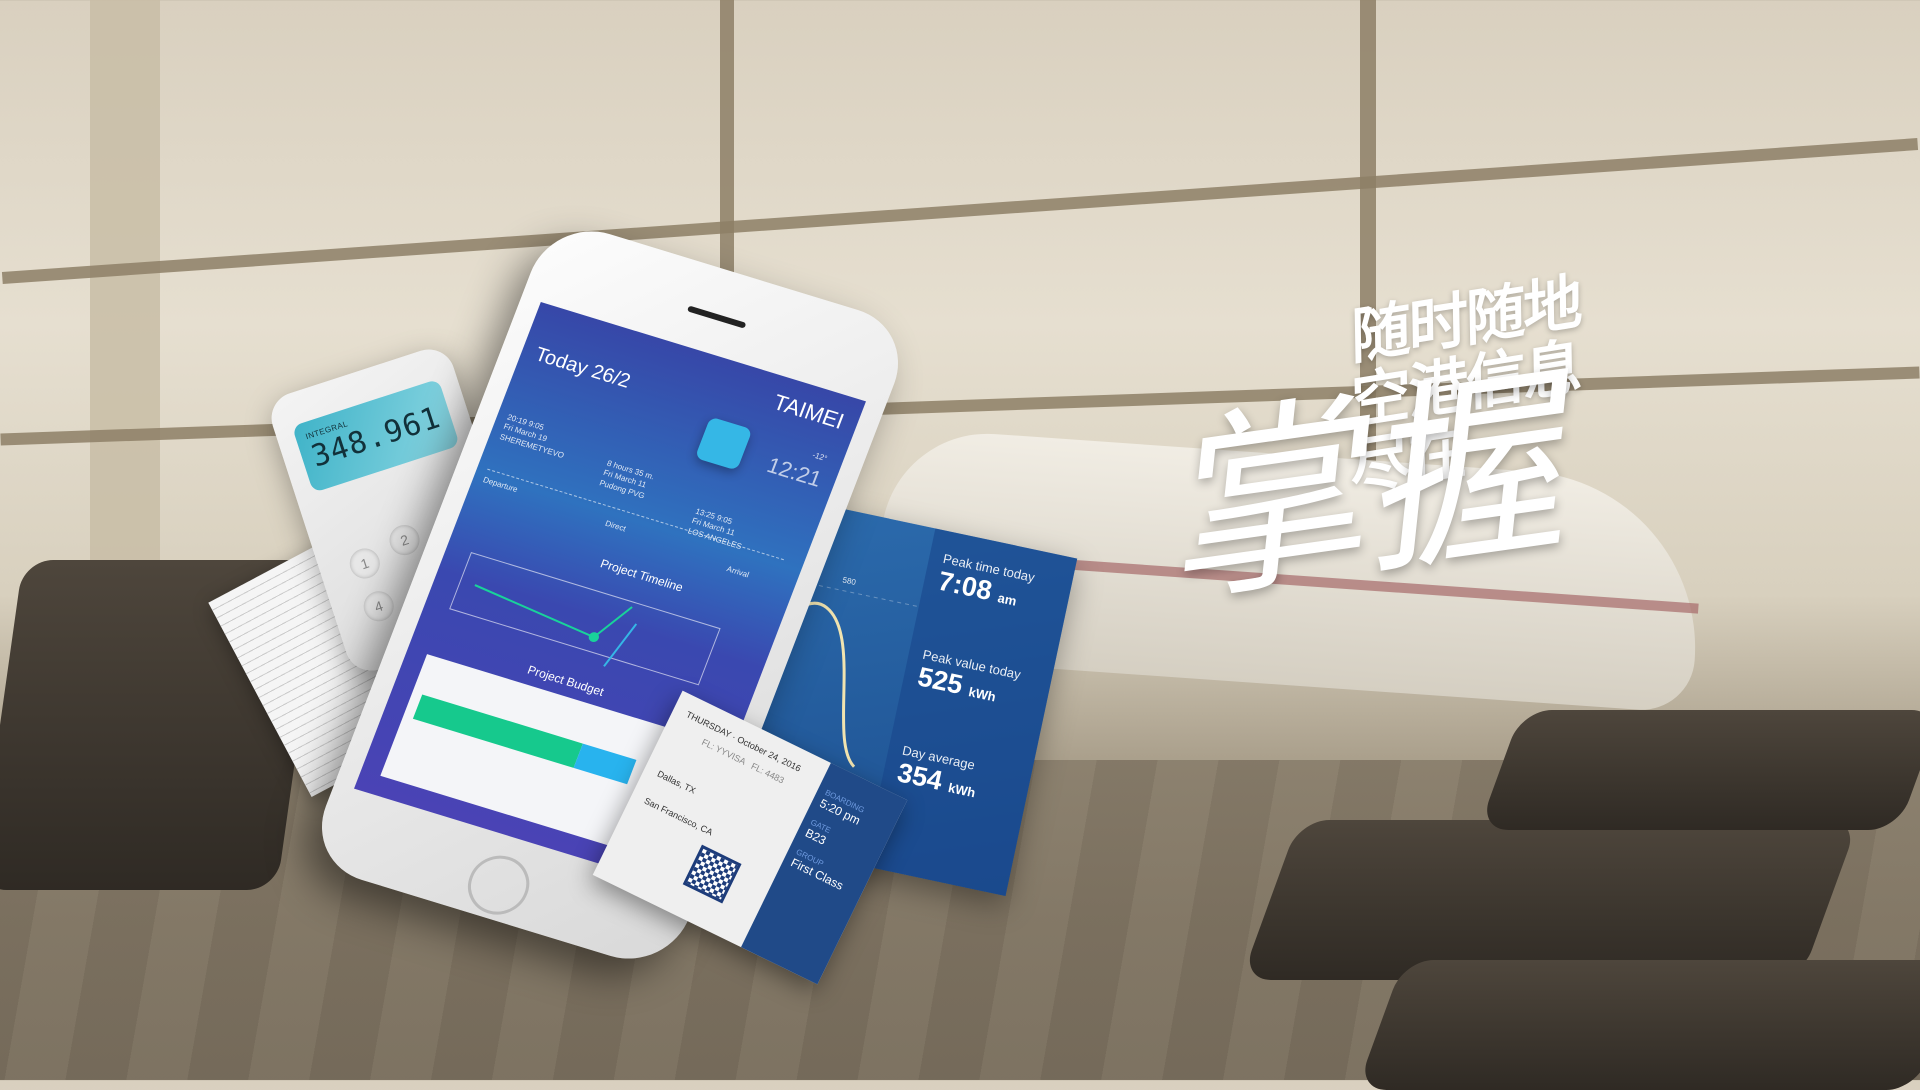 This screenshot has height=1090, width=1920. I want to click on departure-info: 20:19 9:05 Fri March 19 SHEREMETYEVO, so click(532, 436).